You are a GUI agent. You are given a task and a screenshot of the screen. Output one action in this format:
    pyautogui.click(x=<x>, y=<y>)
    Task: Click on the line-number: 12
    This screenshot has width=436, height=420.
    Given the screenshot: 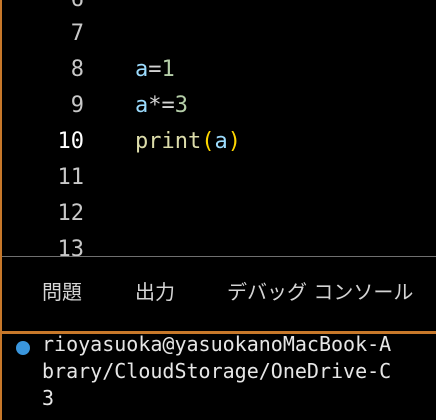 What is the action you would take?
    pyautogui.click(x=71, y=213)
    